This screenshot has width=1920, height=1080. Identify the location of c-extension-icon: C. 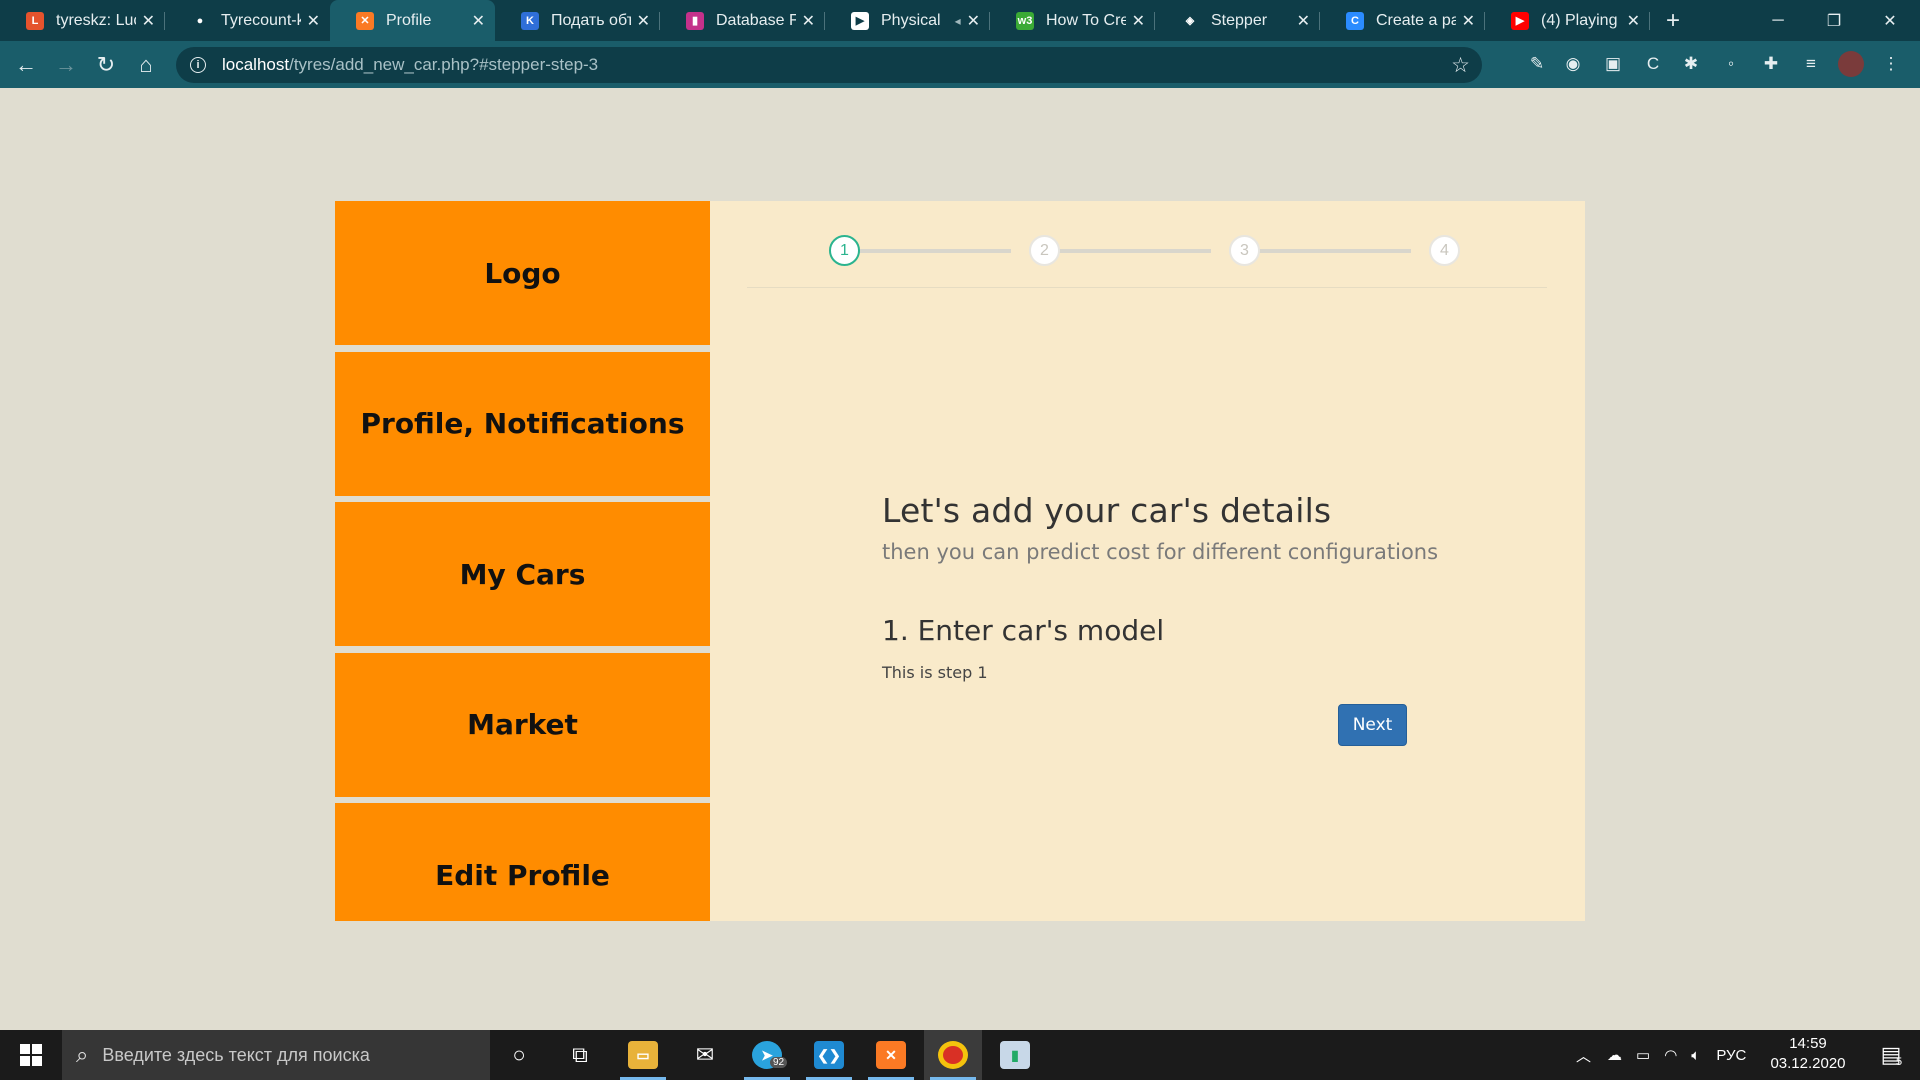
(1653, 64).